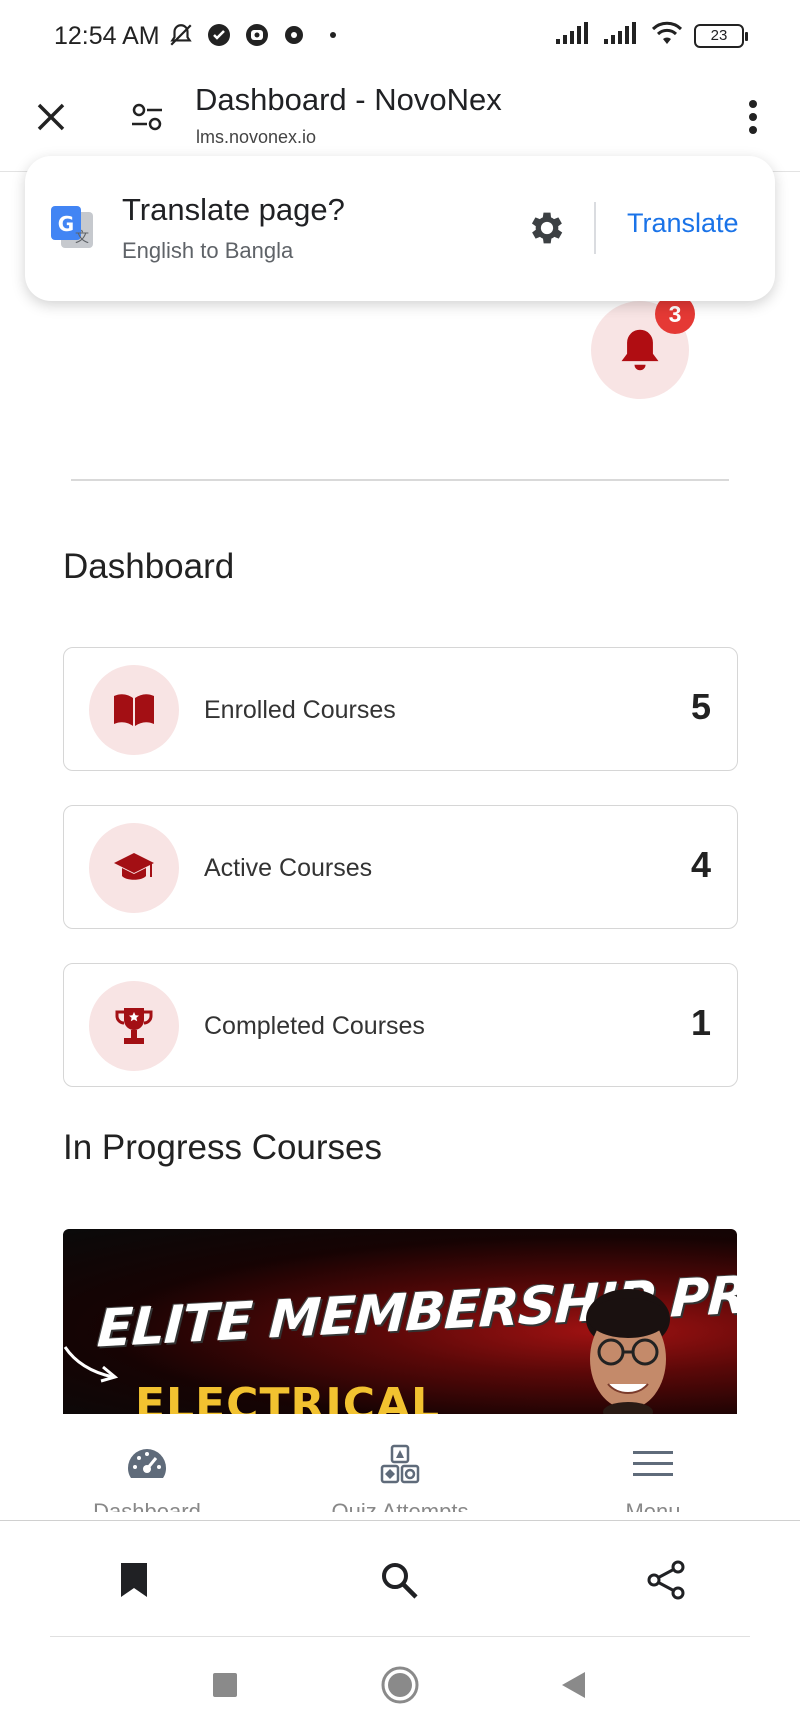  I want to click on wifi-icon, so click(667, 35).